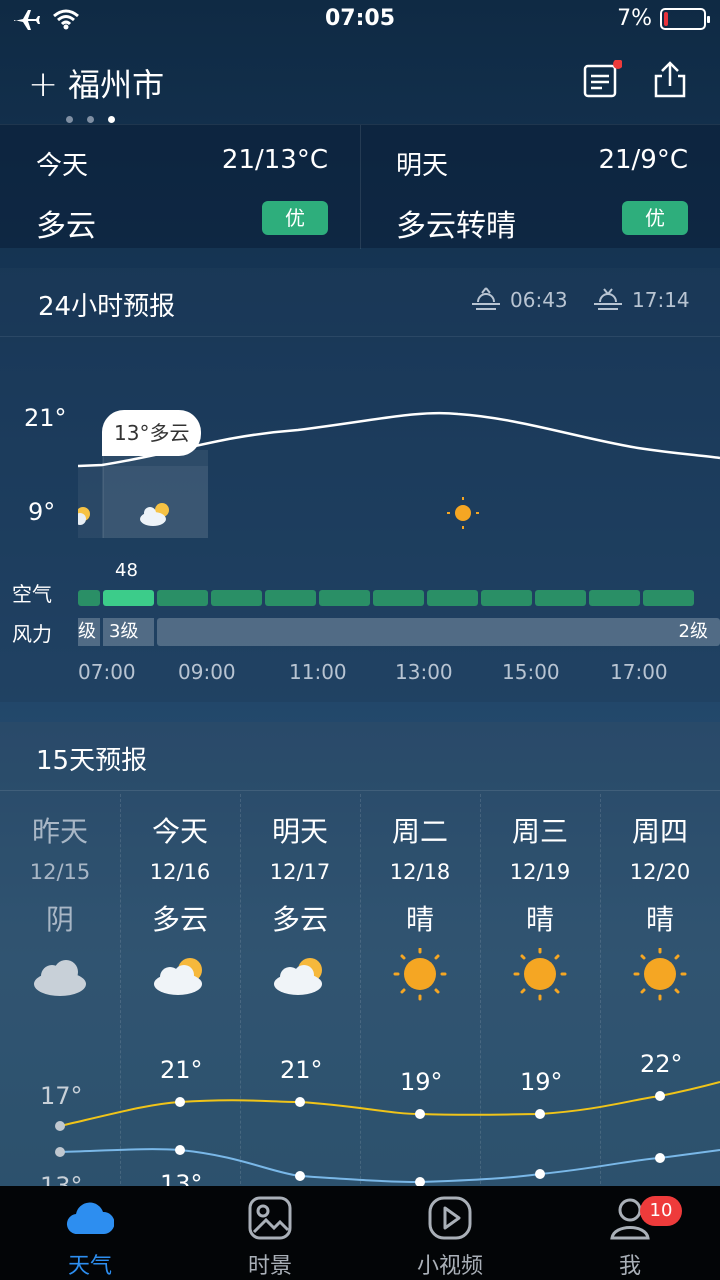 The width and height of the screenshot is (720, 1280). Describe the element at coordinates (661, 1211) in the screenshot. I see `notification-badge: 10` at that location.